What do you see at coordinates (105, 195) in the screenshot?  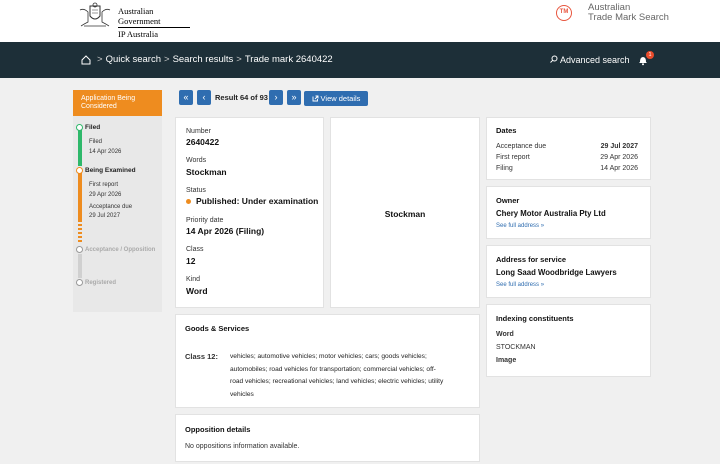 I see `first-report-date: 29 Apr 2026` at bounding box center [105, 195].